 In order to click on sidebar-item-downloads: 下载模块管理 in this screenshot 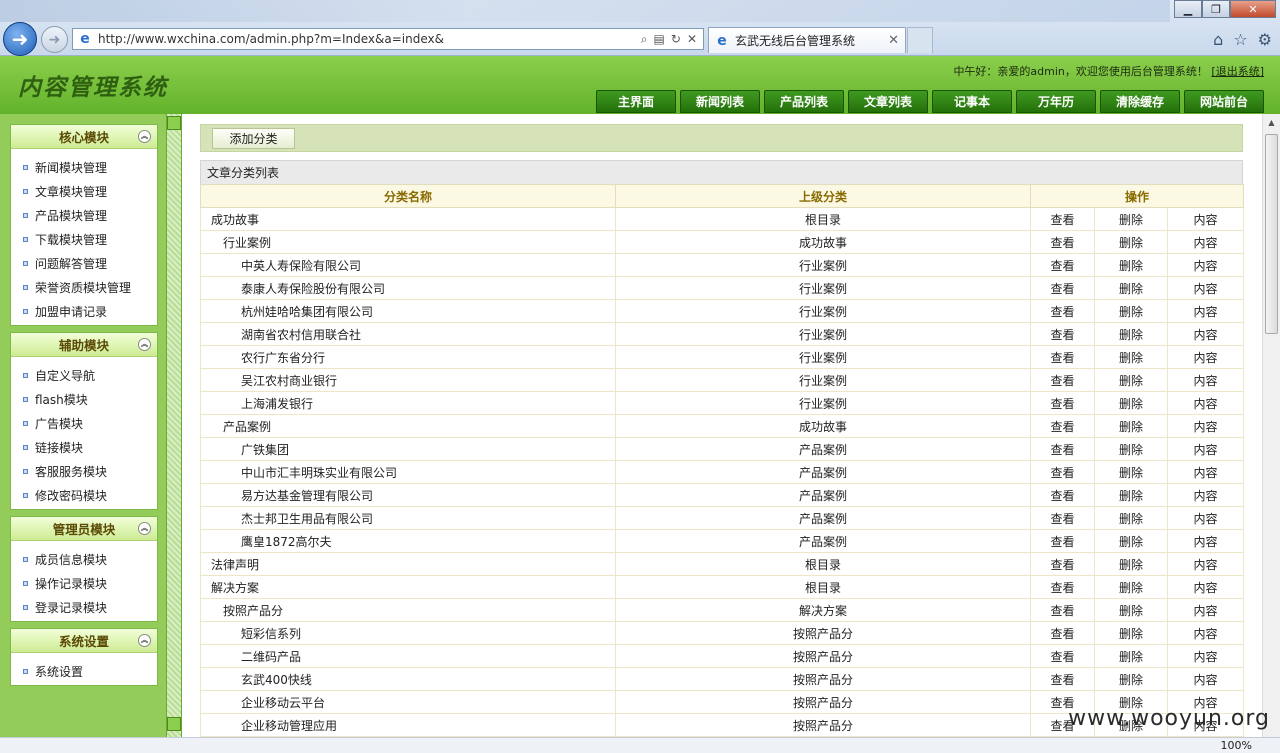, I will do `click(84, 239)`.